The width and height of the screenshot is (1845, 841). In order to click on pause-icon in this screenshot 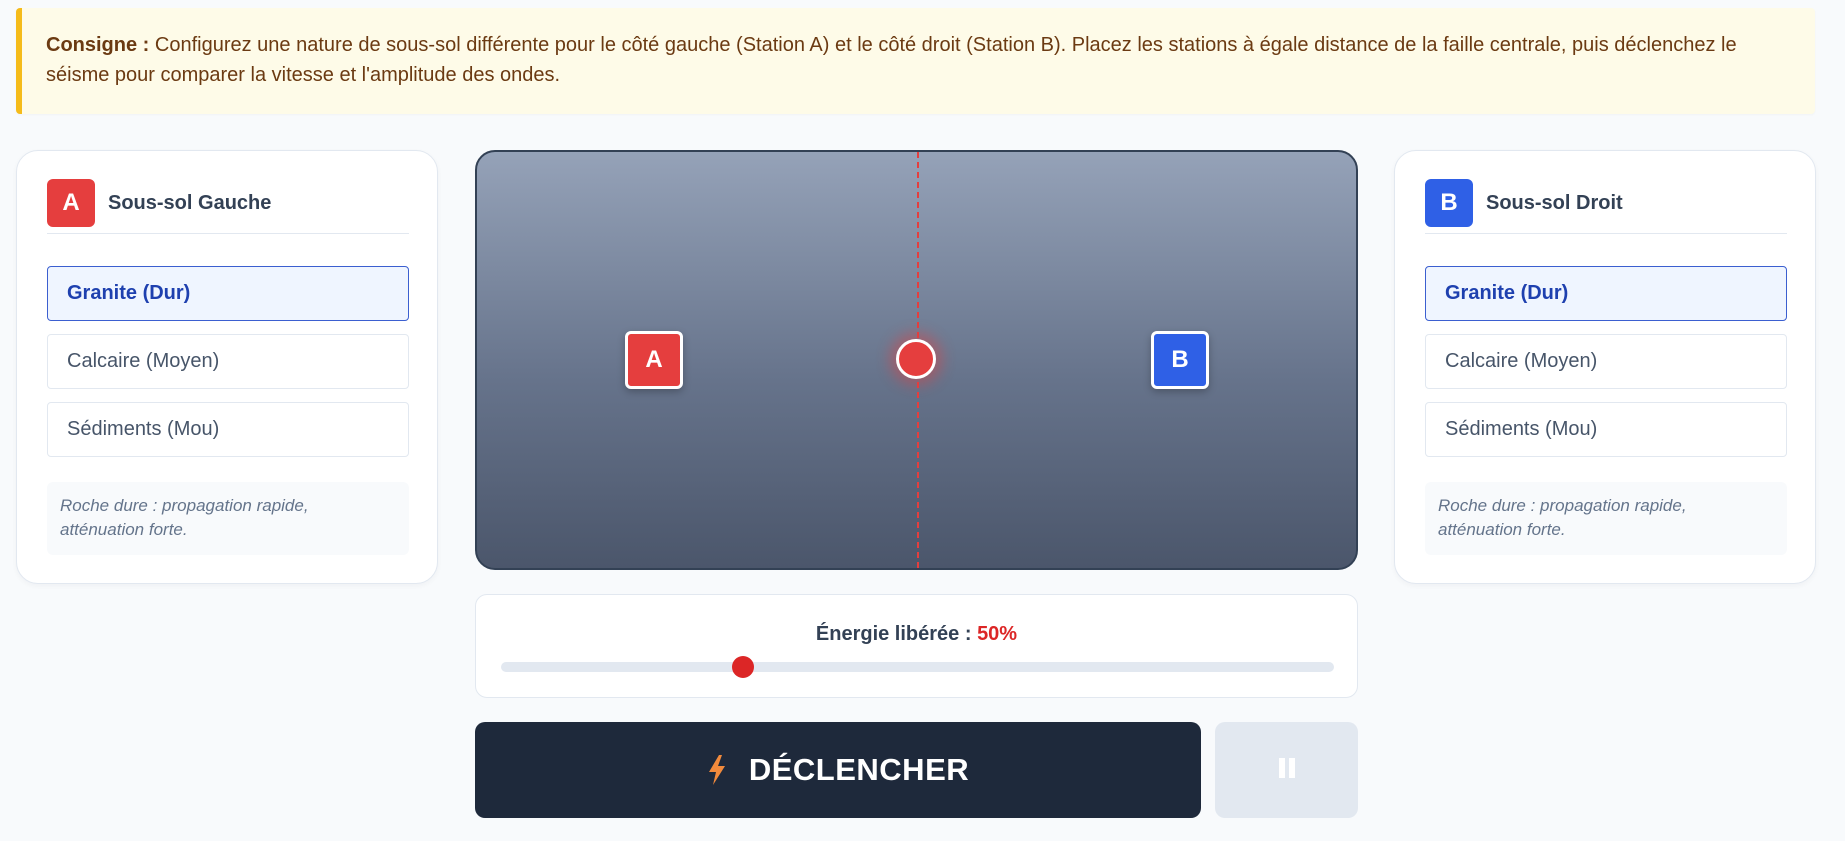, I will do `click(1287, 770)`.